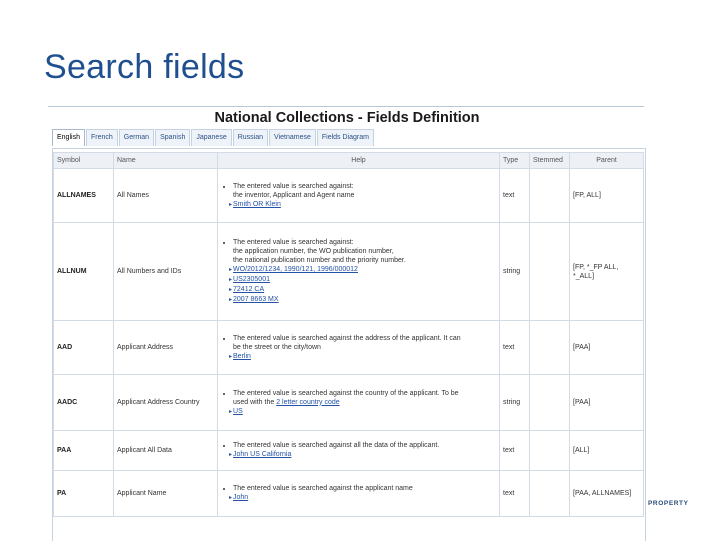  I want to click on table-header-row: Symbol Name Help Type Stemmed Parent, so click(348, 160).